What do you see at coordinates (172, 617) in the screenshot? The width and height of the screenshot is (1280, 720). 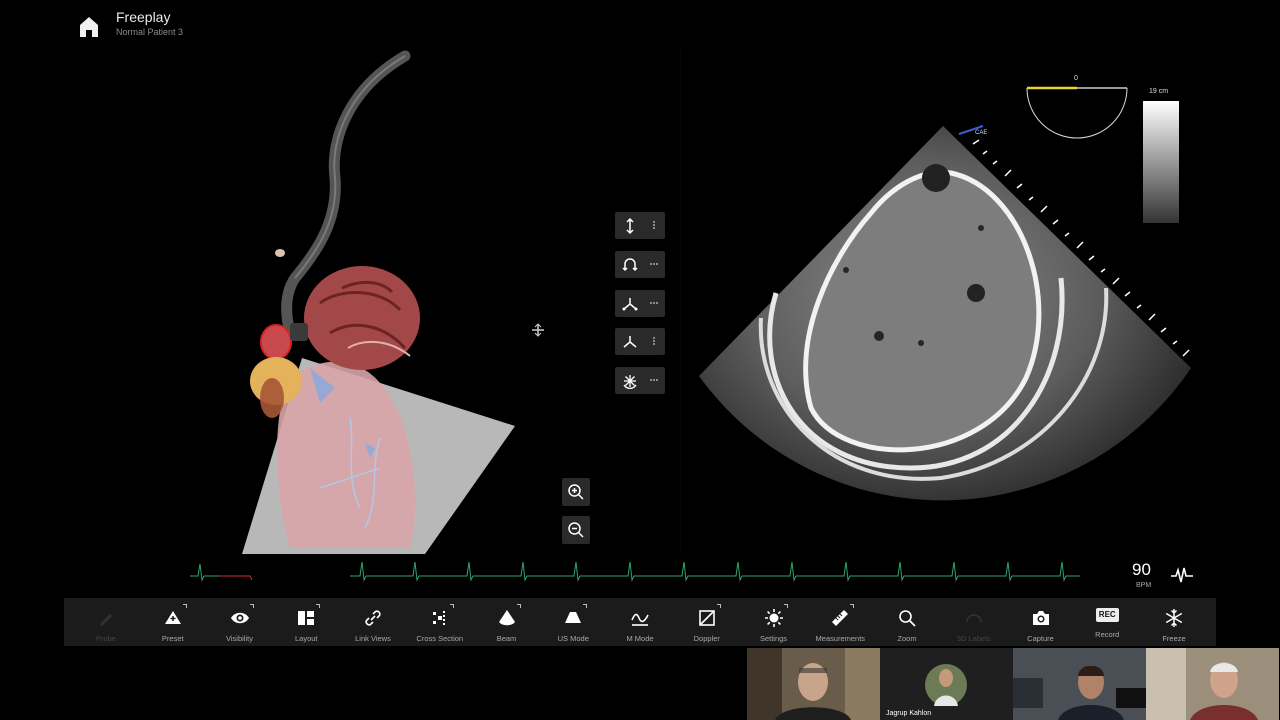 I see `preset-icon` at bounding box center [172, 617].